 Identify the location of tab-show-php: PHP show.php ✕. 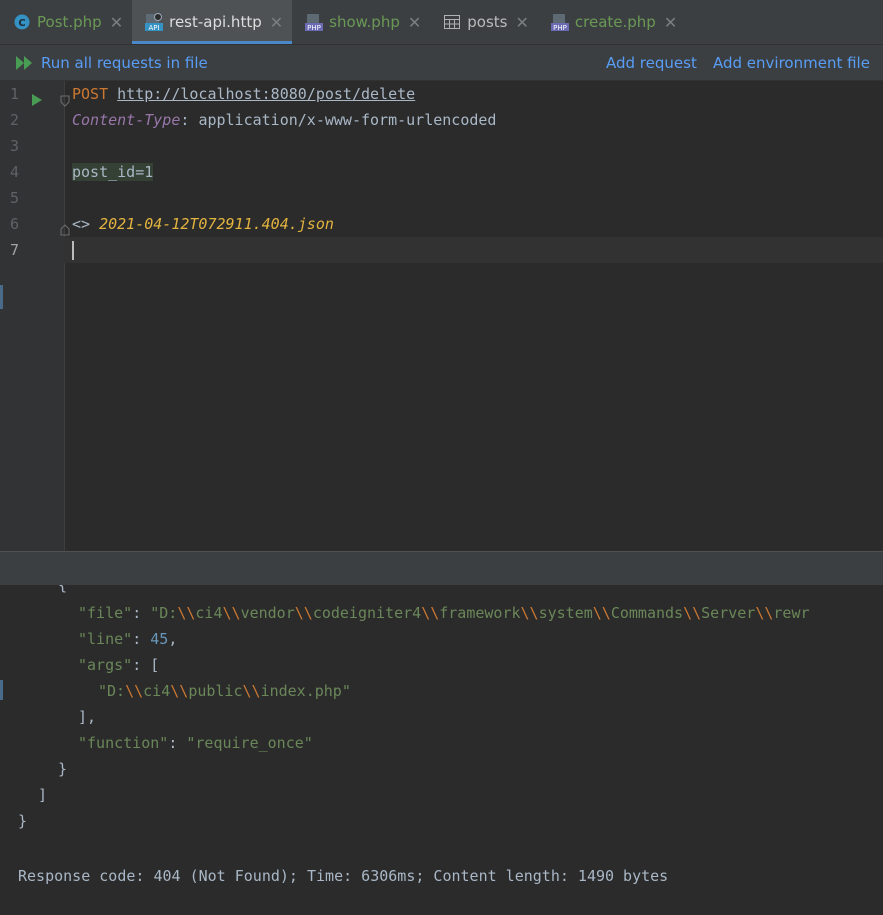
(361, 22).